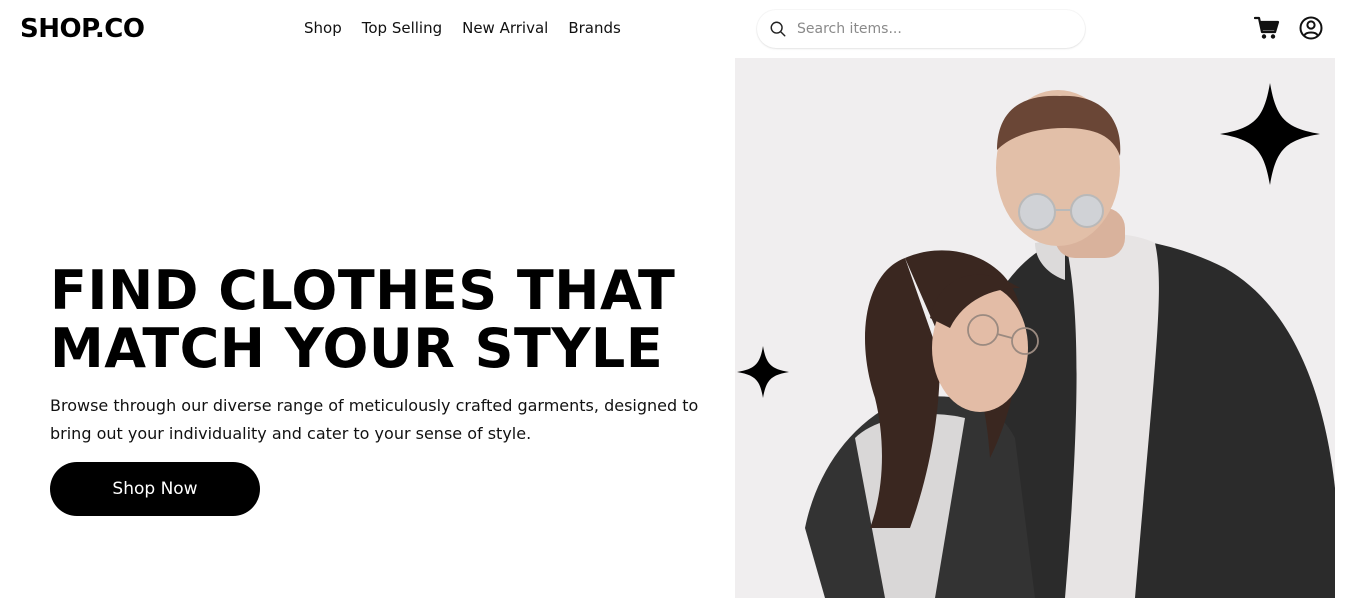 The width and height of the screenshot is (1350, 598). What do you see at coordinates (778, 29) in the screenshot?
I see `search-icon` at bounding box center [778, 29].